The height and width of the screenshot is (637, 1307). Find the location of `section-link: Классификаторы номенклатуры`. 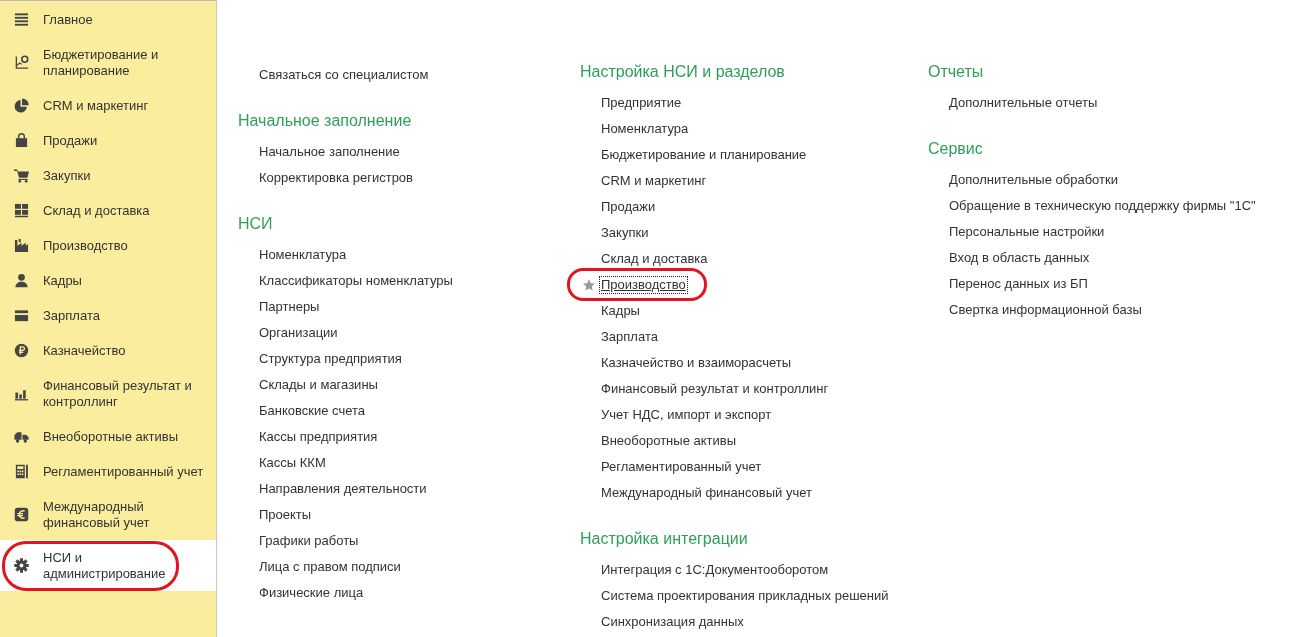

section-link: Классификаторы номенклатуры is located at coordinates (356, 281).